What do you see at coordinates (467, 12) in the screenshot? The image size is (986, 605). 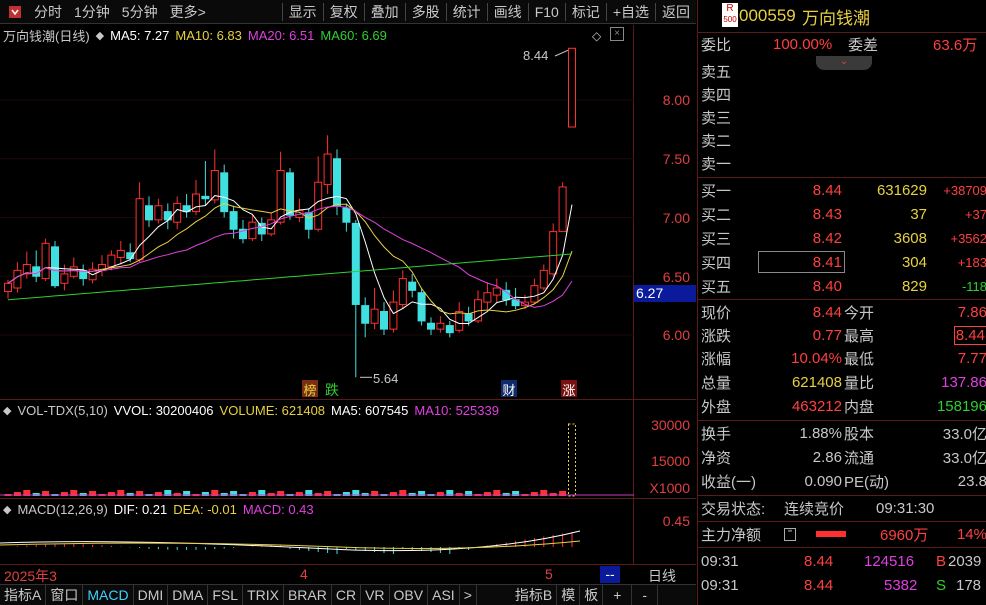 I see `stats-button: 统计` at bounding box center [467, 12].